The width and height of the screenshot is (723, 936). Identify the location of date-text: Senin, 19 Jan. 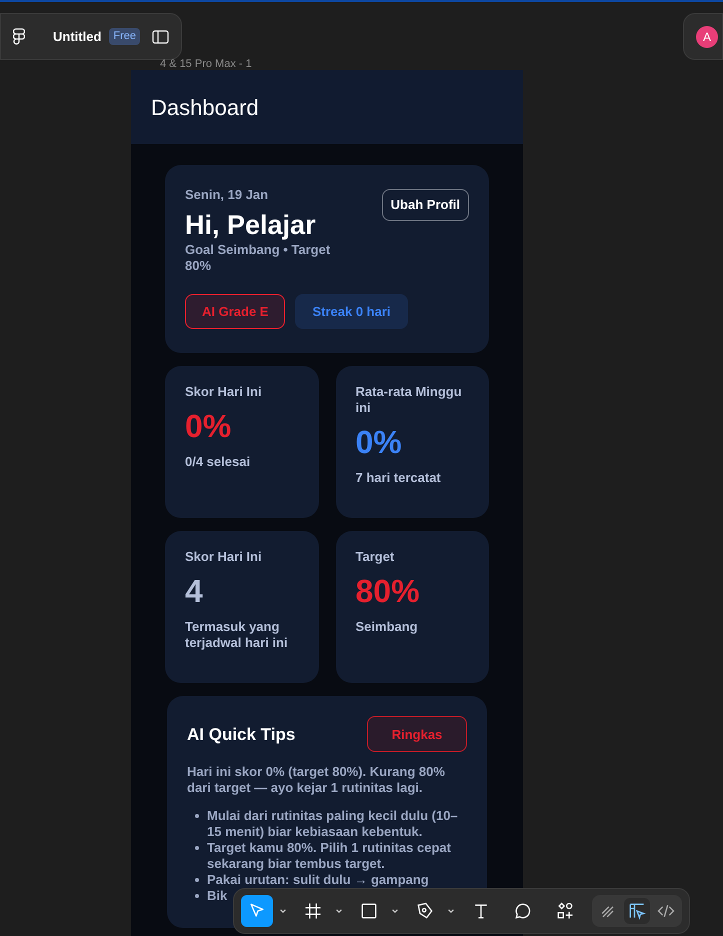
(227, 195).